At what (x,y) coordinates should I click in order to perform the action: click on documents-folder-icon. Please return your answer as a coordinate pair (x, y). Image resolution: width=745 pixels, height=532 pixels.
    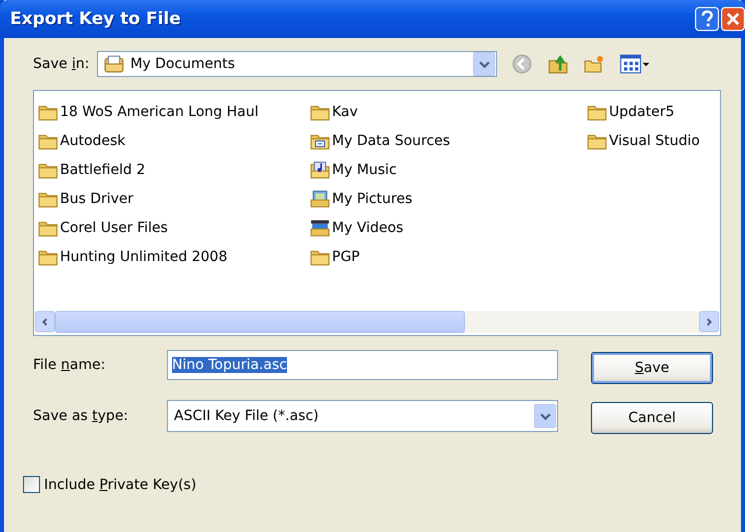
    Looking at the image, I should click on (114, 64).